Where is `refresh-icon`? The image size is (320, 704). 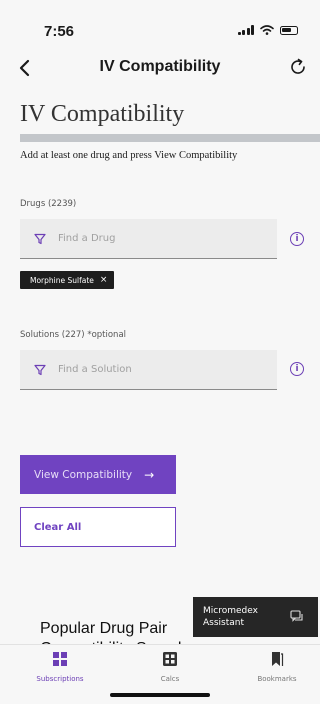
refresh-icon is located at coordinates (298, 67).